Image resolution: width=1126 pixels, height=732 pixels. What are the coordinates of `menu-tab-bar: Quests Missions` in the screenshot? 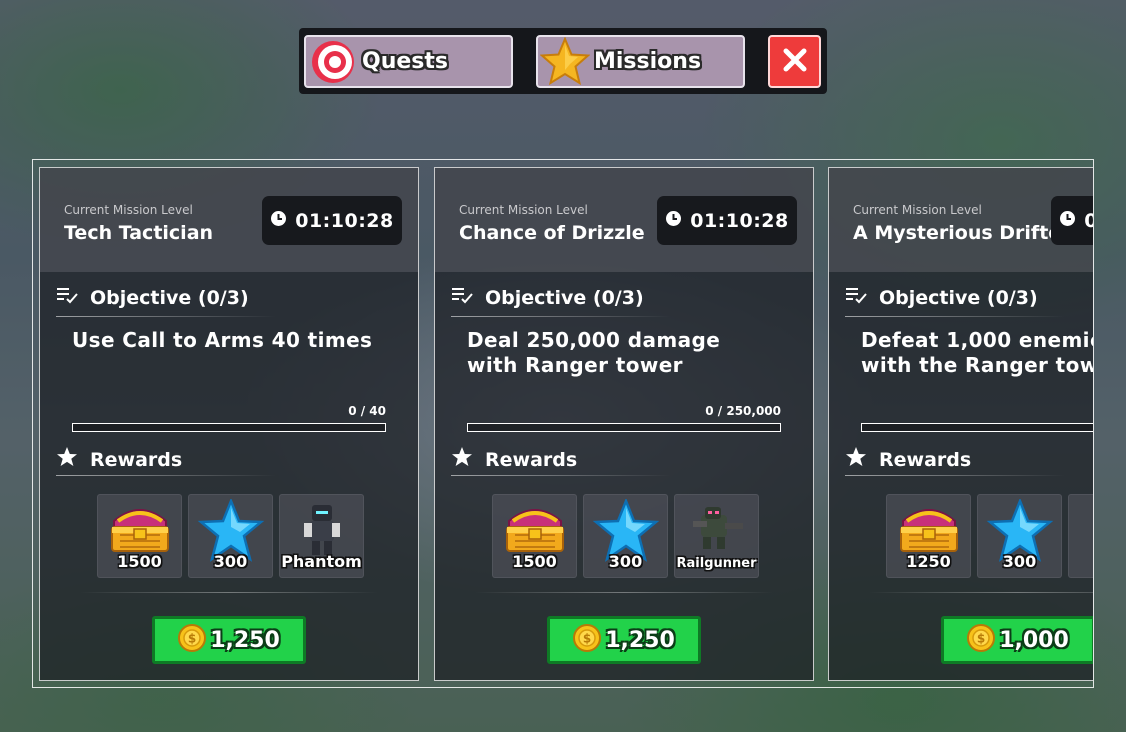 It's located at (563, 61).